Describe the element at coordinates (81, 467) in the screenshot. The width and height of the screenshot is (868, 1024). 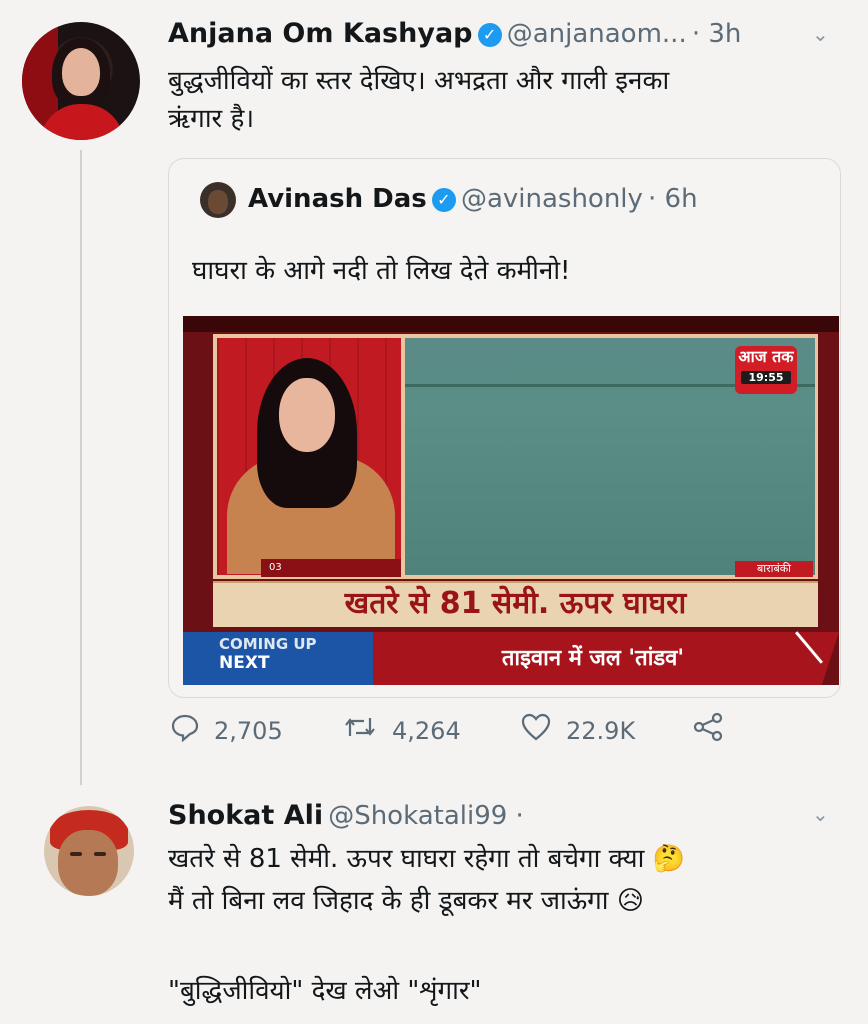
I see `thread-line` at that location.